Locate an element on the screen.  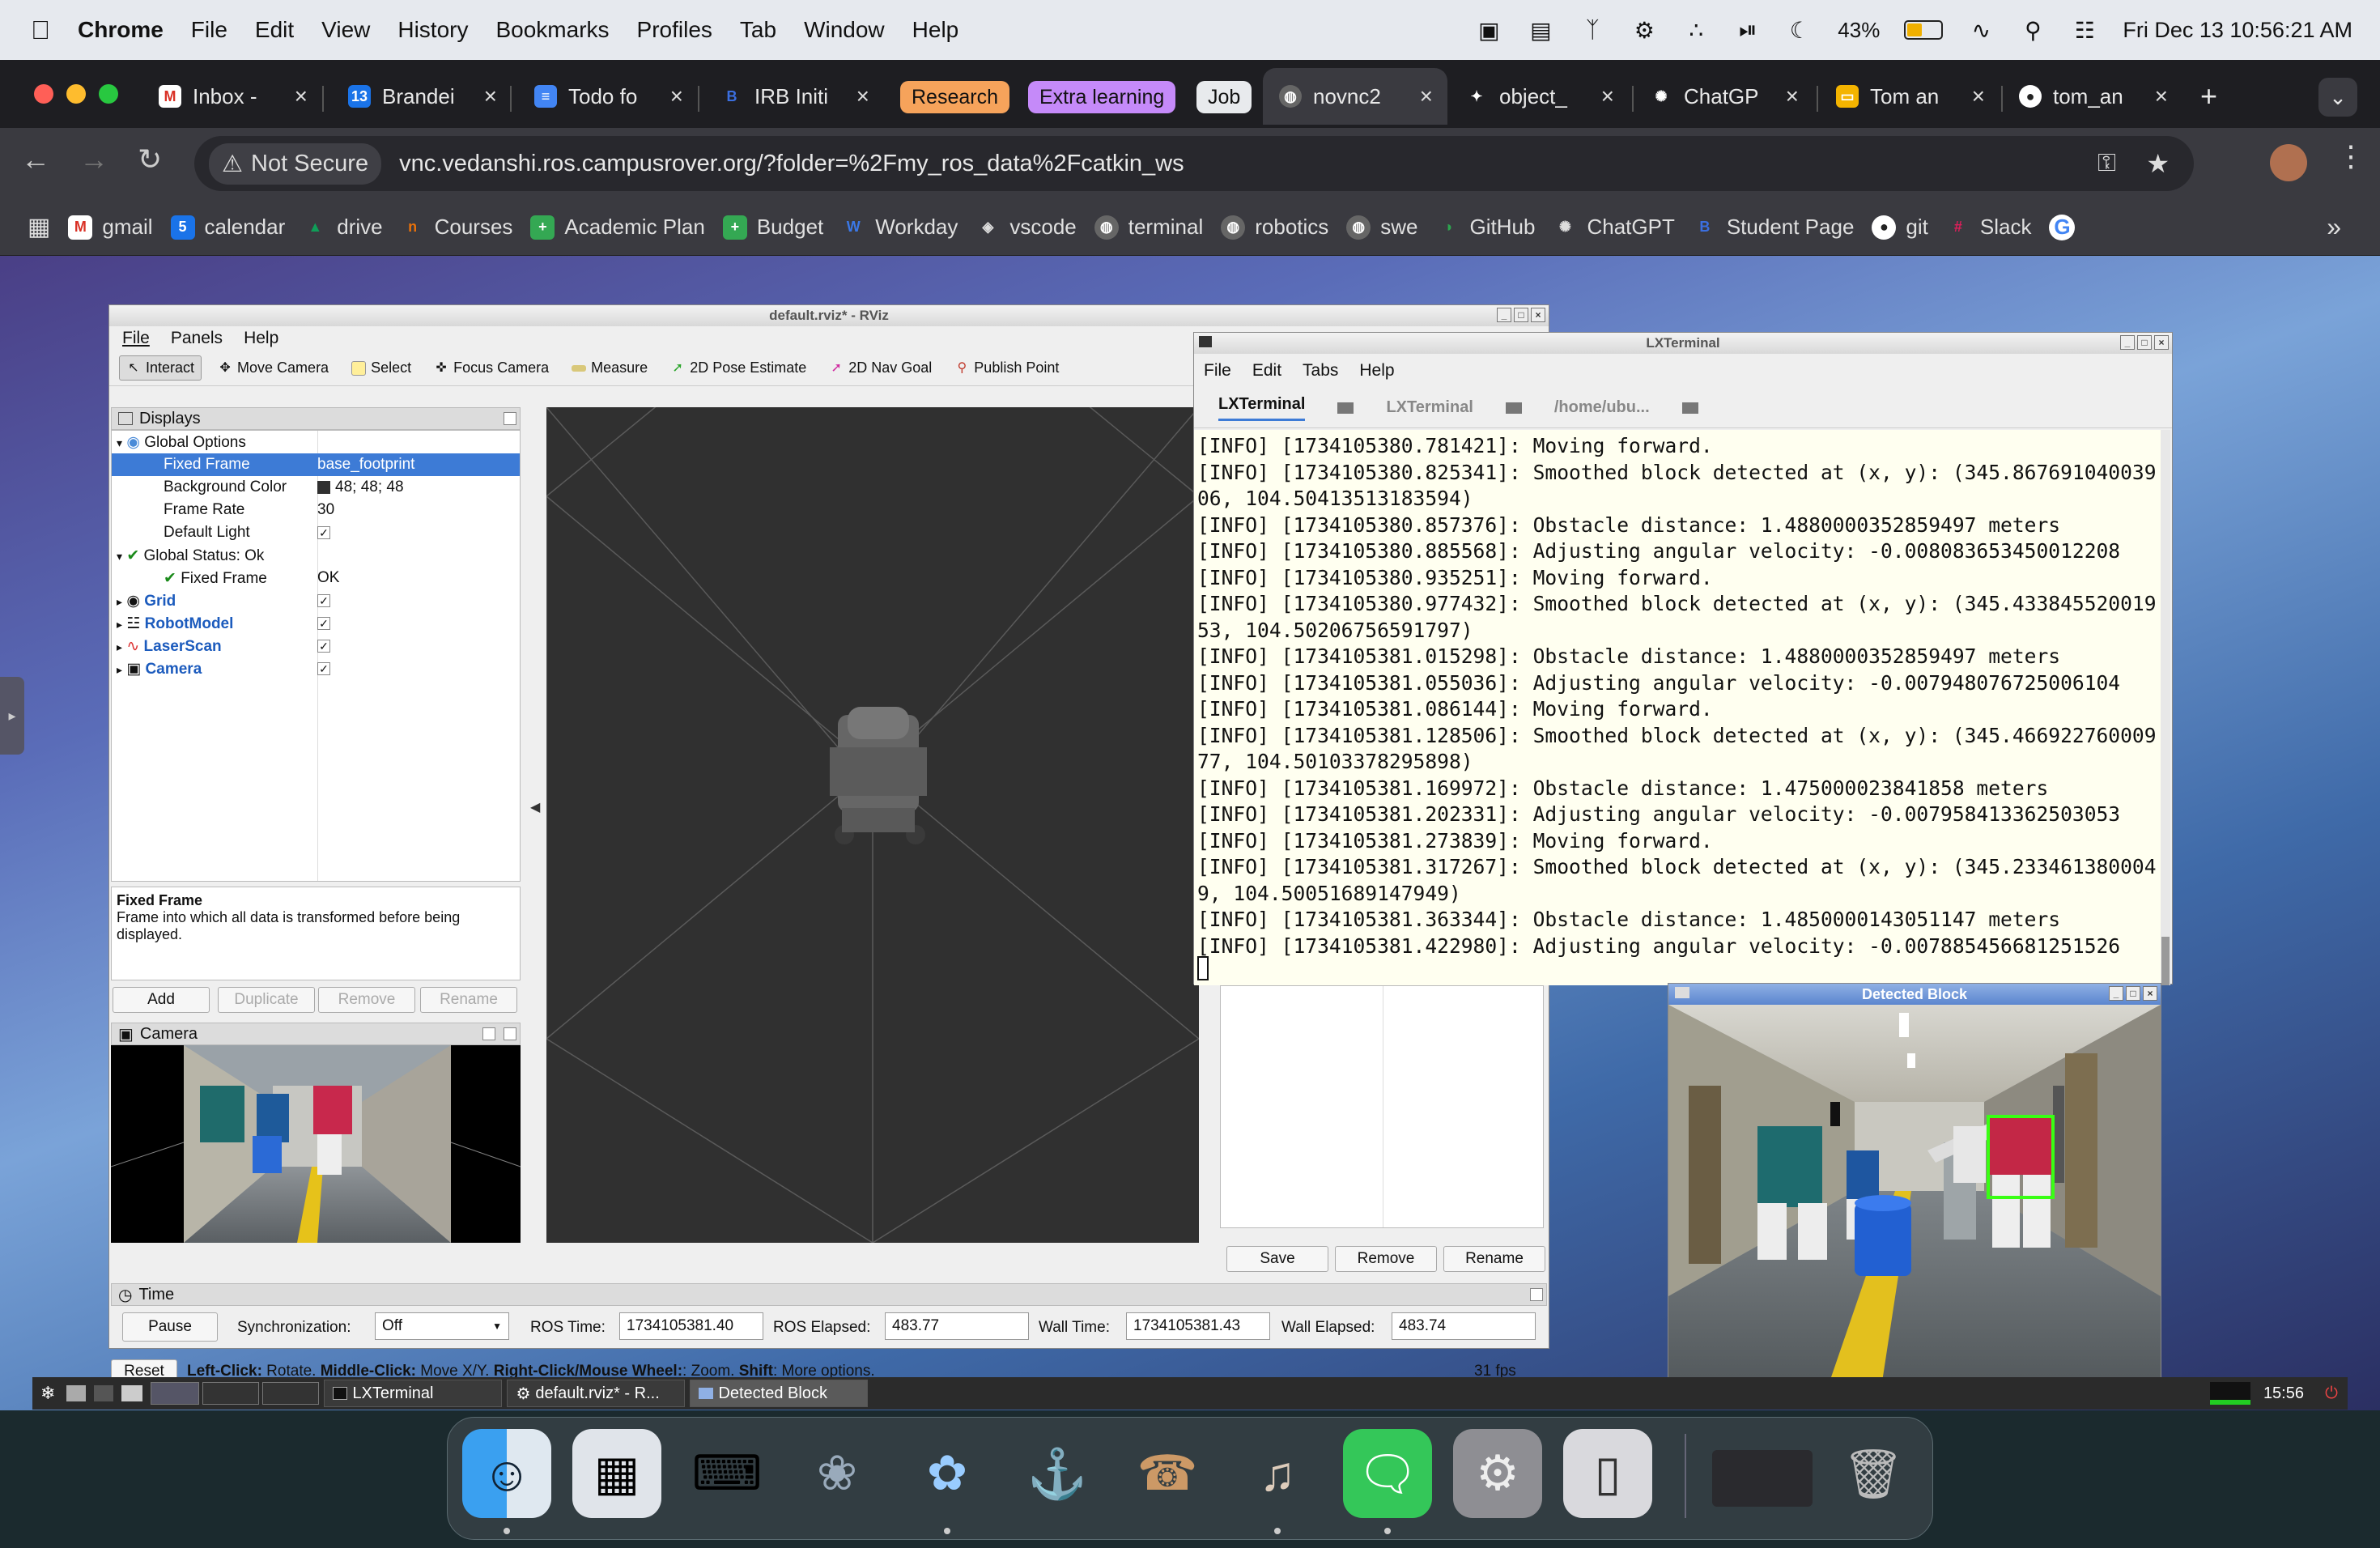
menubar-tab: Tab is located at coordinates (758, 30).